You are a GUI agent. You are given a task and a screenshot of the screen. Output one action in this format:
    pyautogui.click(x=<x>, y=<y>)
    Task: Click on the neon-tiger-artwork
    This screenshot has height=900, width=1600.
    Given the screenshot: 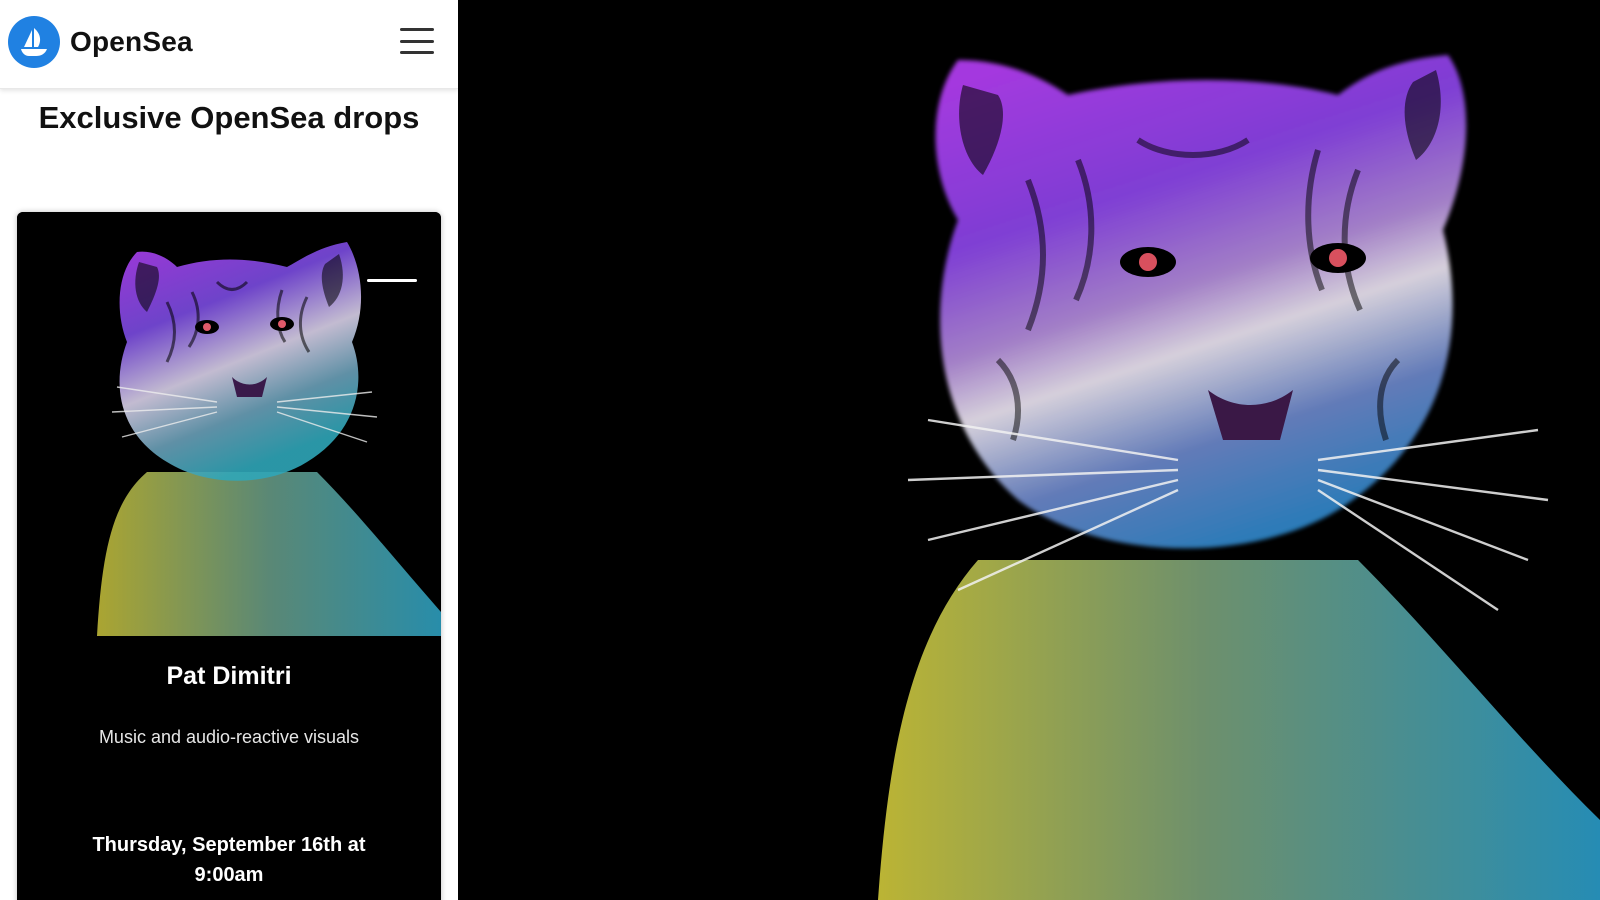 What is the action you would take?
    pyautogui.click(x=229, y=424)
    